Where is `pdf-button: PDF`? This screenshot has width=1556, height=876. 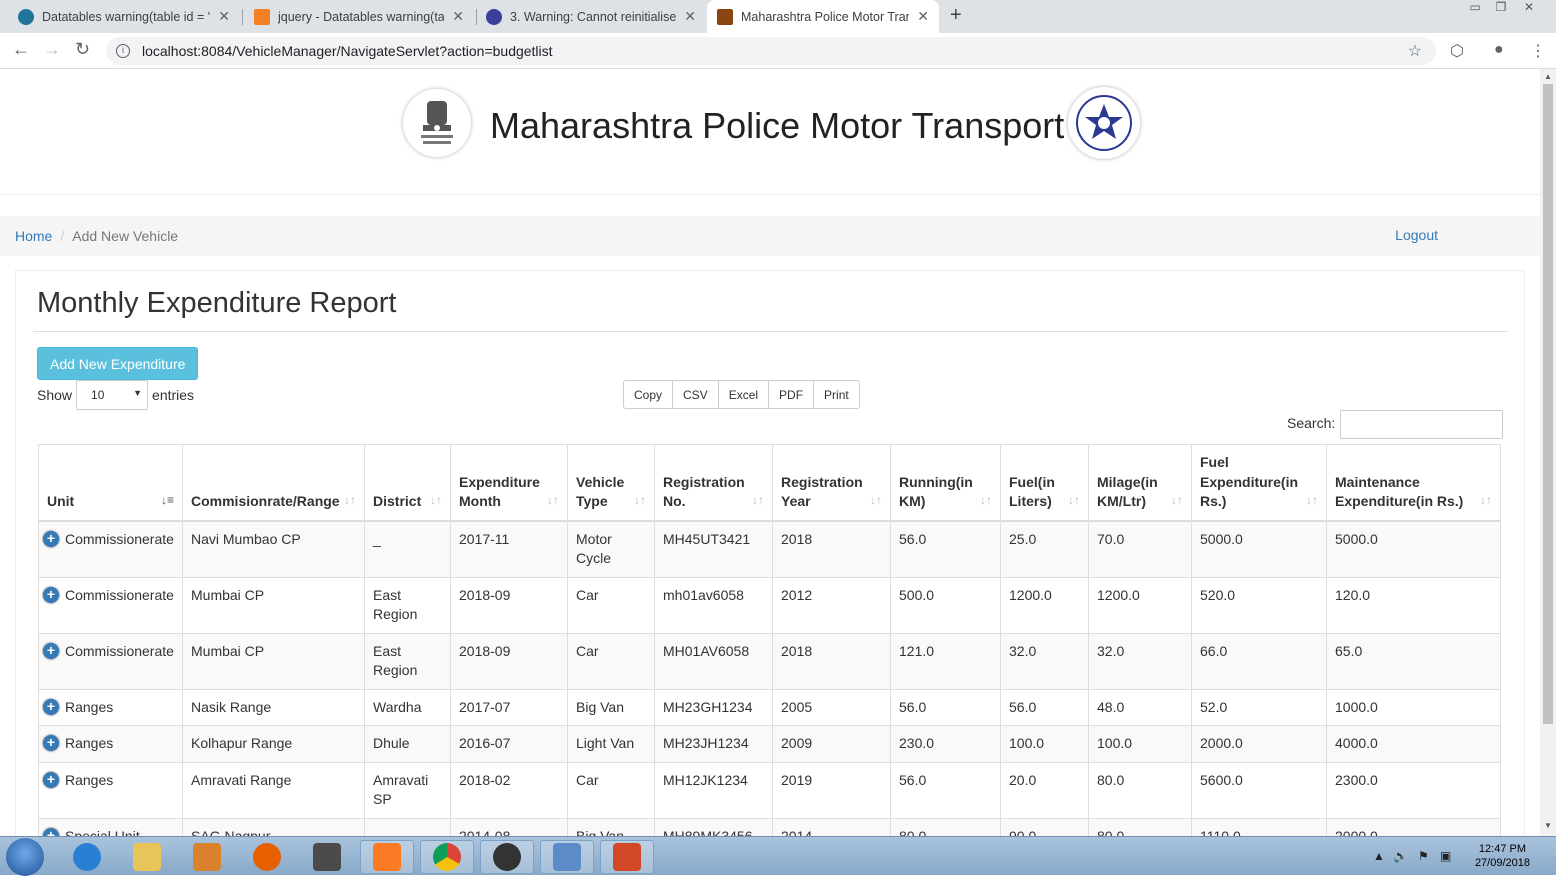 pdf-button: PDF is located at coordinates (791, 394).